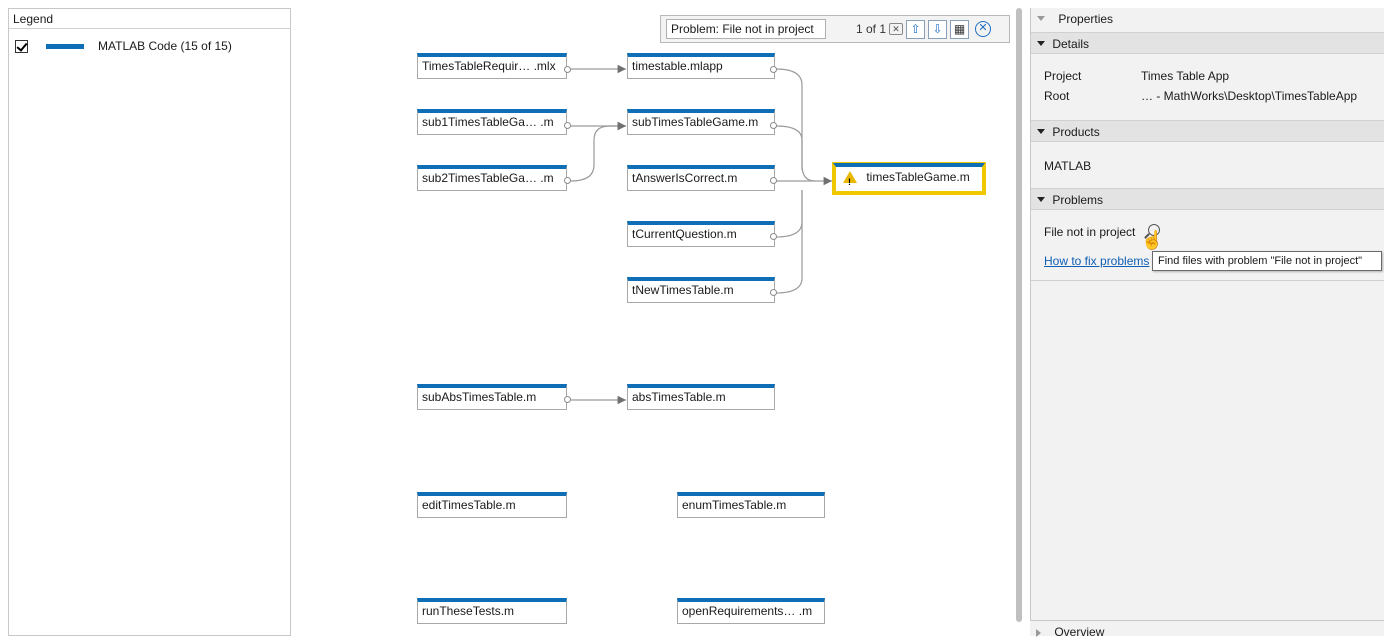  I want to click on legend-item-label: MATLAB Code (15 of 15), so click(165, 46).